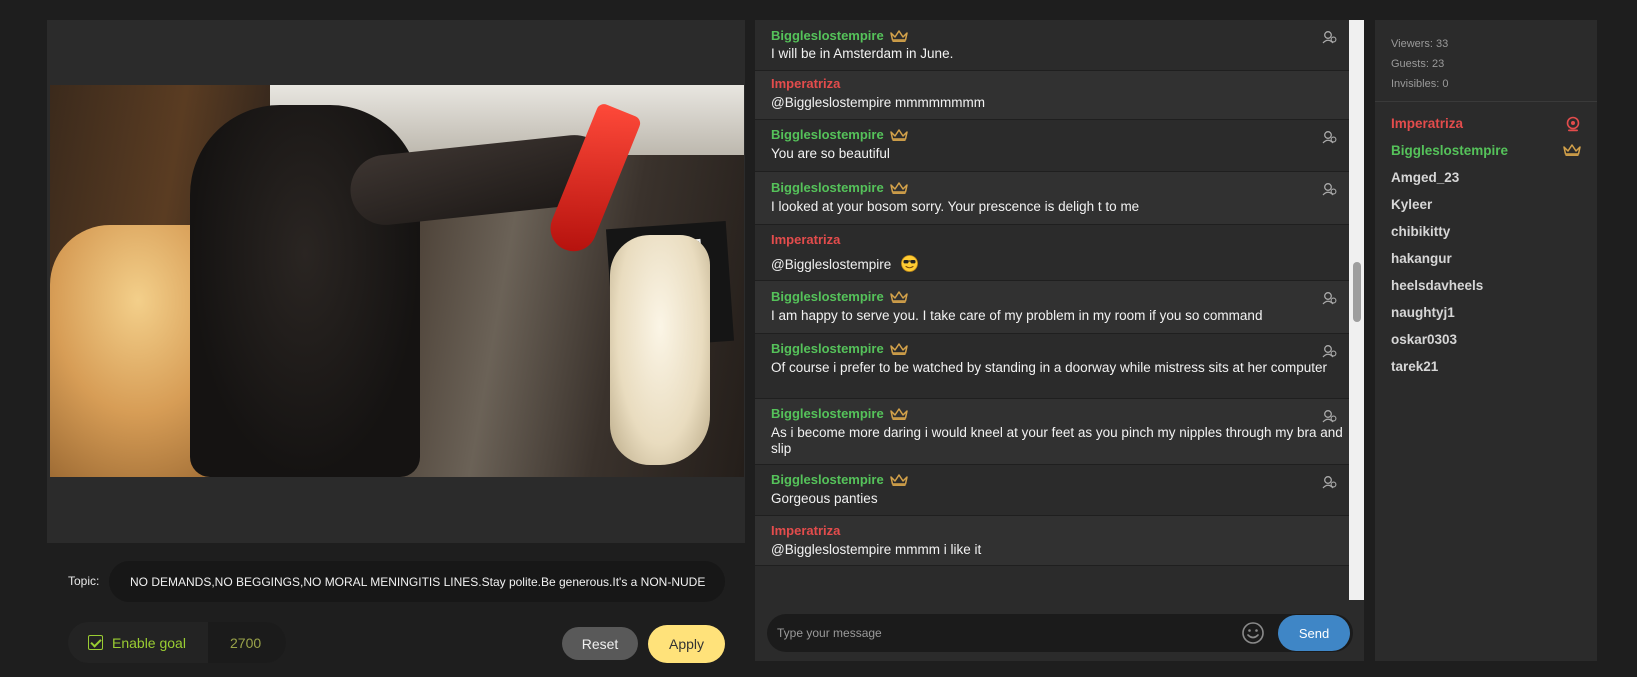  Describe the element at coordinates (878, 102) in the screenshot. I see `chat-message-body: @Biggleslostempire mmmmmmmm` at that location.